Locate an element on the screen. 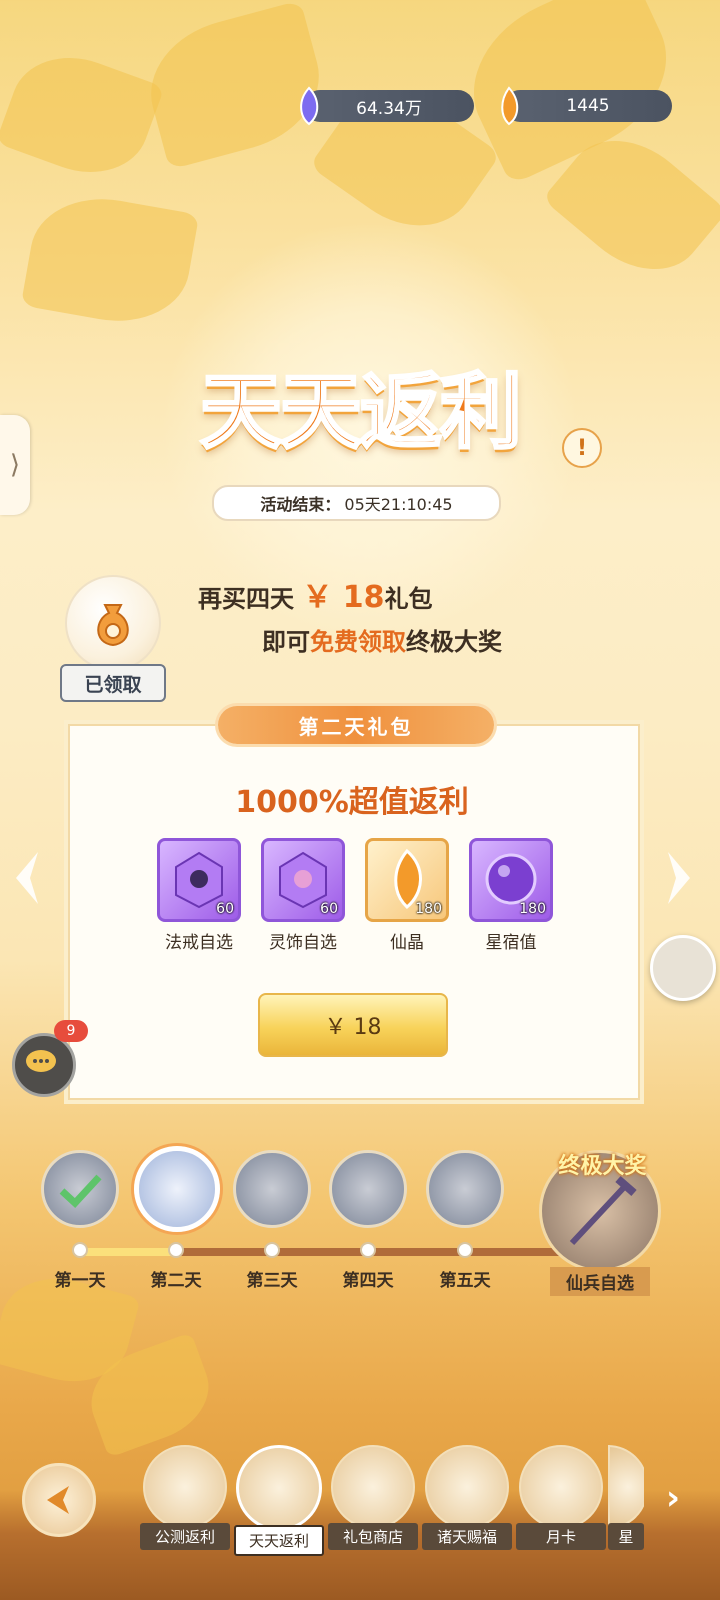 The width and height of the screenshot is (720, 1600). day-5: 第五天 is located at coordinates (465, 1220).